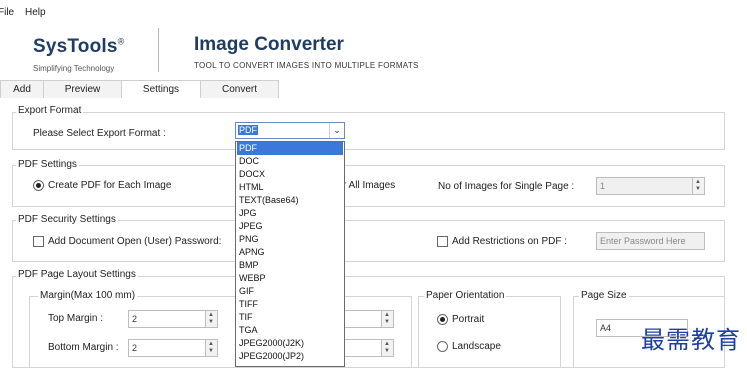 The image size is (747, 368). Describe the element at coordinates (698, 186) in the screenshot. I see `no-images-stepper: ▲ ▼` at that location.